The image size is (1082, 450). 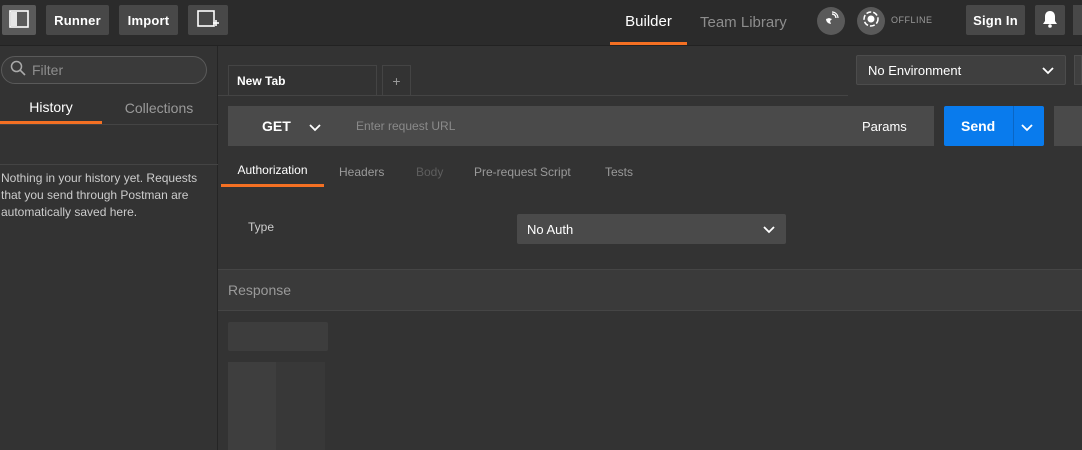 I want to click on tab-tests: Tests, so click(x=619, y=171).